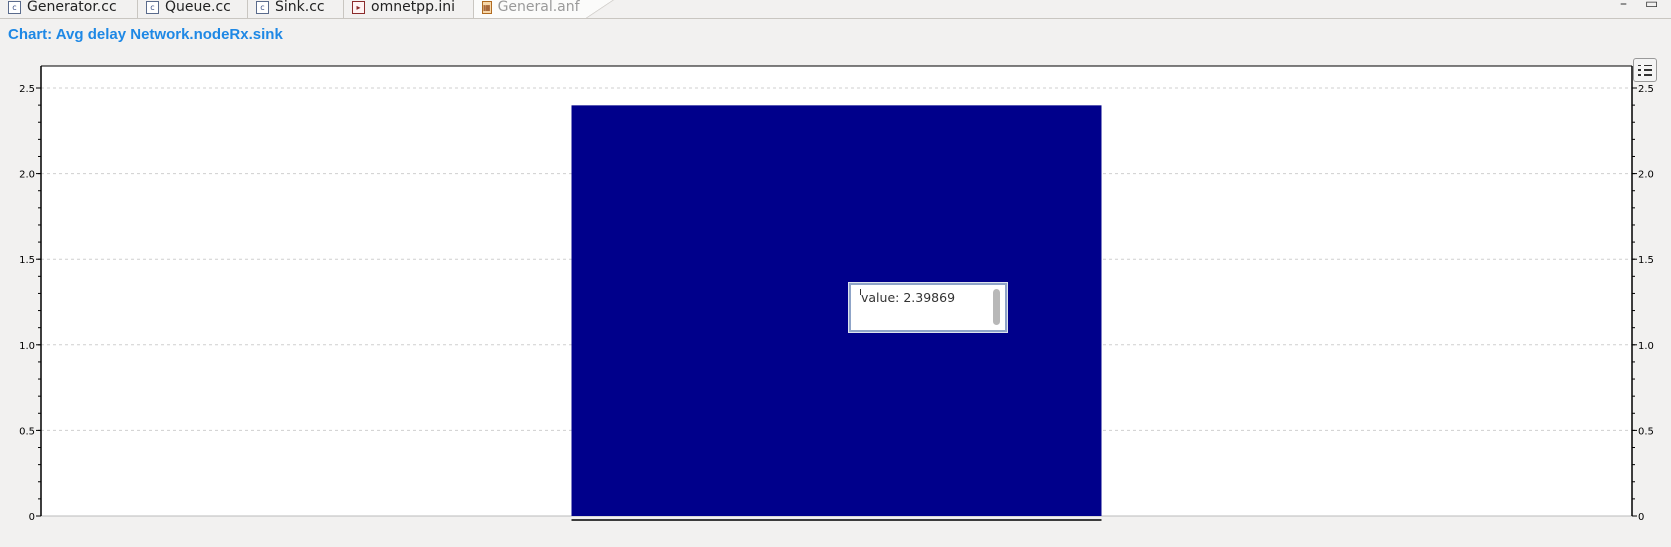 The width and height of the screenshot is (1671, 547). Describe the element at coordinates (1646, 431) in the screenshot. I see `y-tick-label-right: 0.5` at that location.